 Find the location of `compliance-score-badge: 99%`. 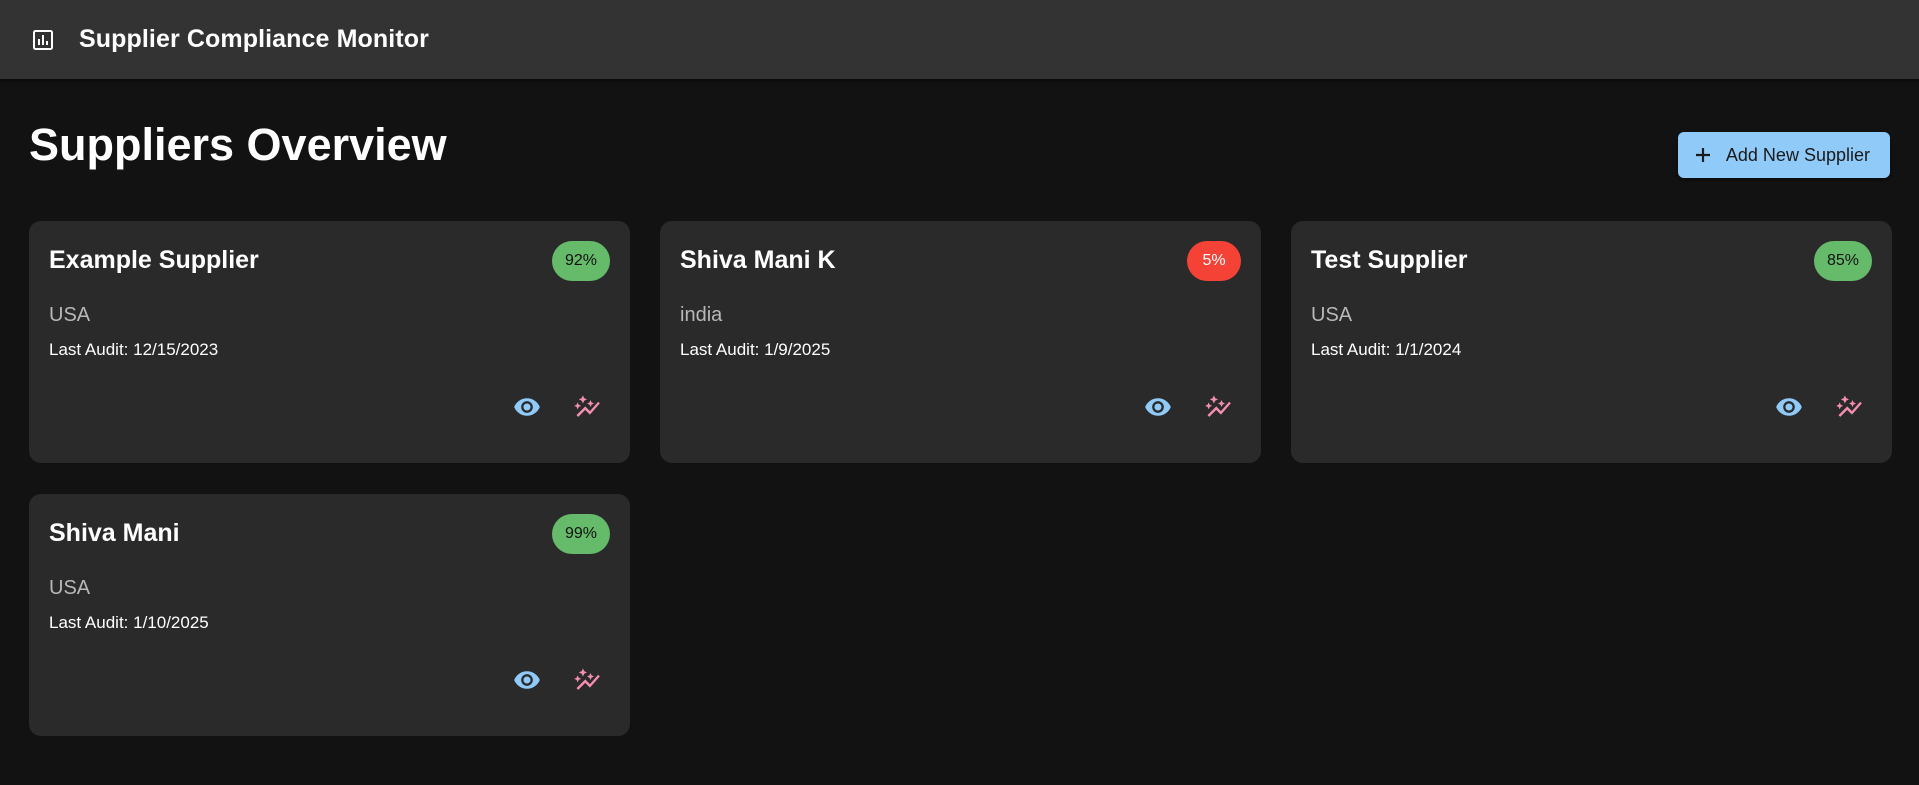

compliance-score-badge: 99% is located at coordinates (580, 534).